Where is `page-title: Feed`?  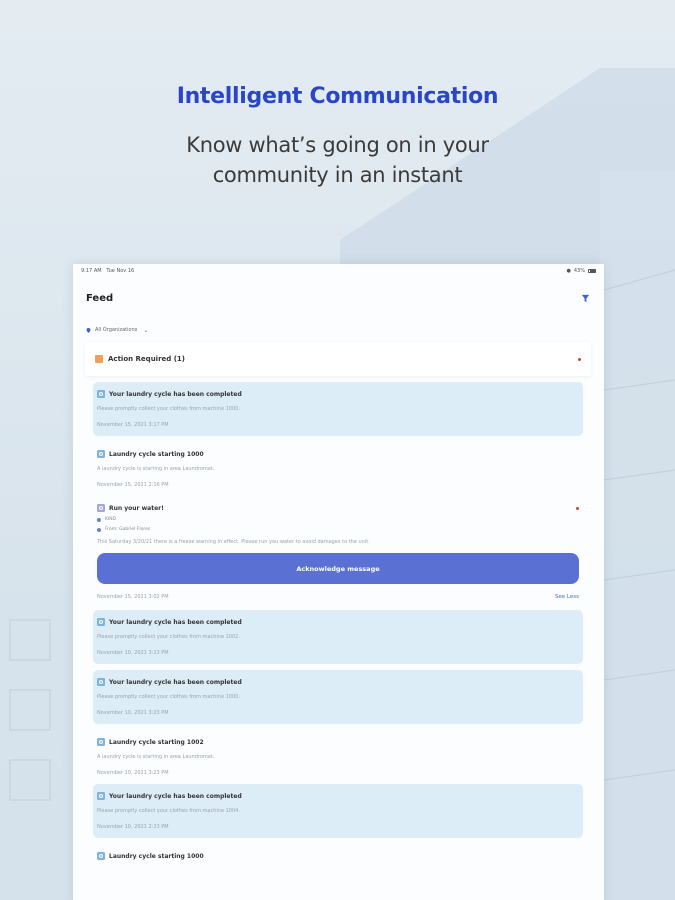 page-title: Feed is located at coordinates (100, 298).